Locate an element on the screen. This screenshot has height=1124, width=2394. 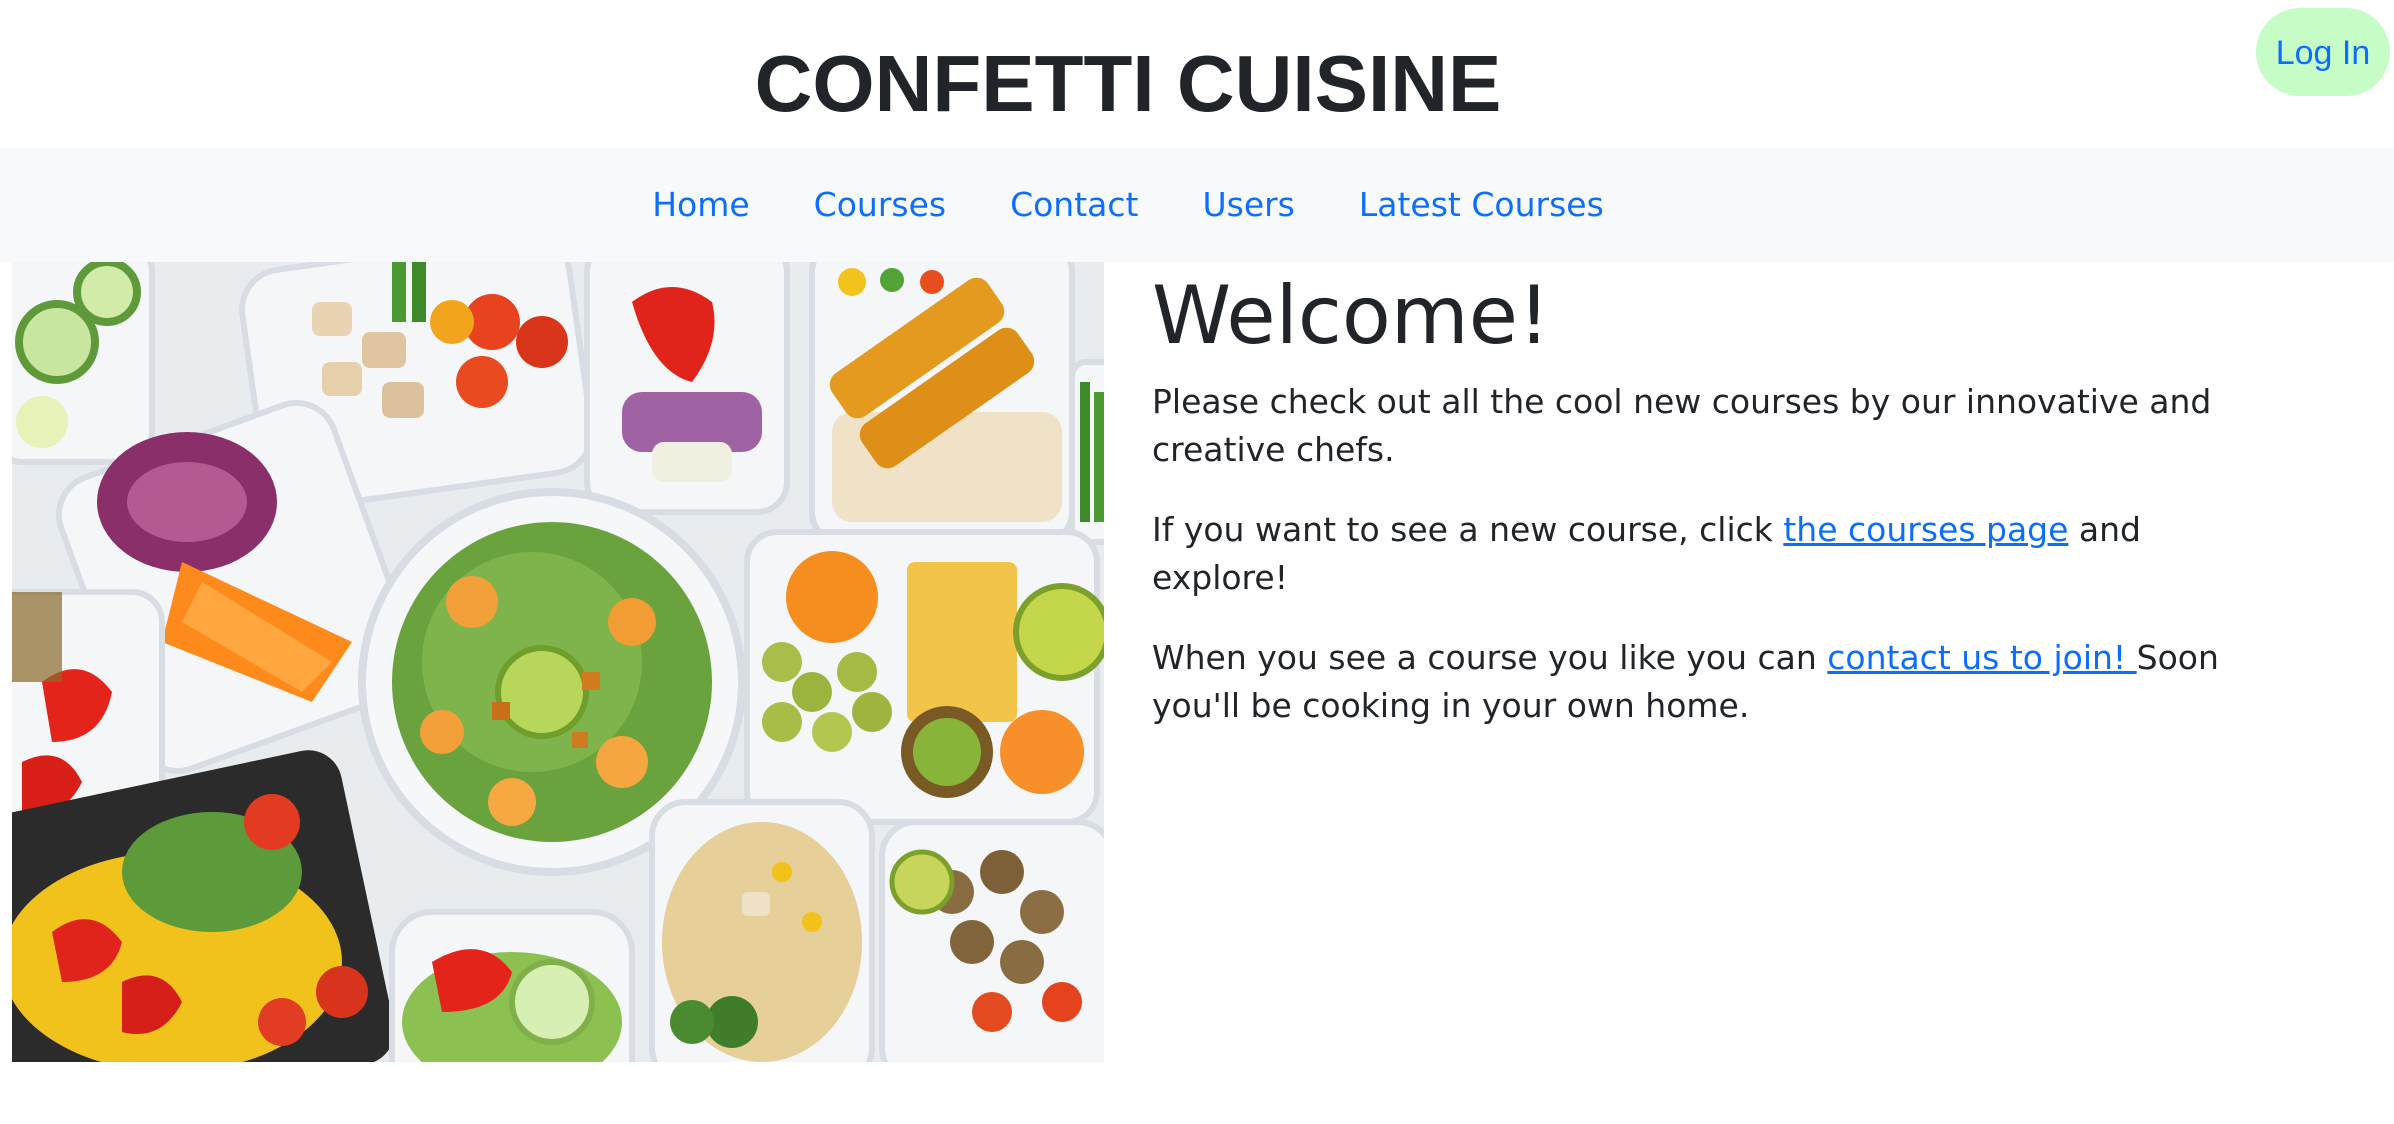
nav-link-home: Home is located at coordinates (700, 204).